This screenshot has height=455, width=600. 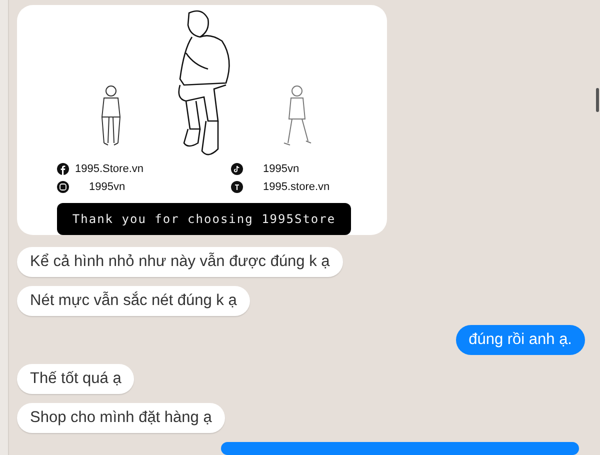 What do you see at coordinates (237, 169) in the screenshot?
I see `tiktok-icon` at bounding box center [237, 169].